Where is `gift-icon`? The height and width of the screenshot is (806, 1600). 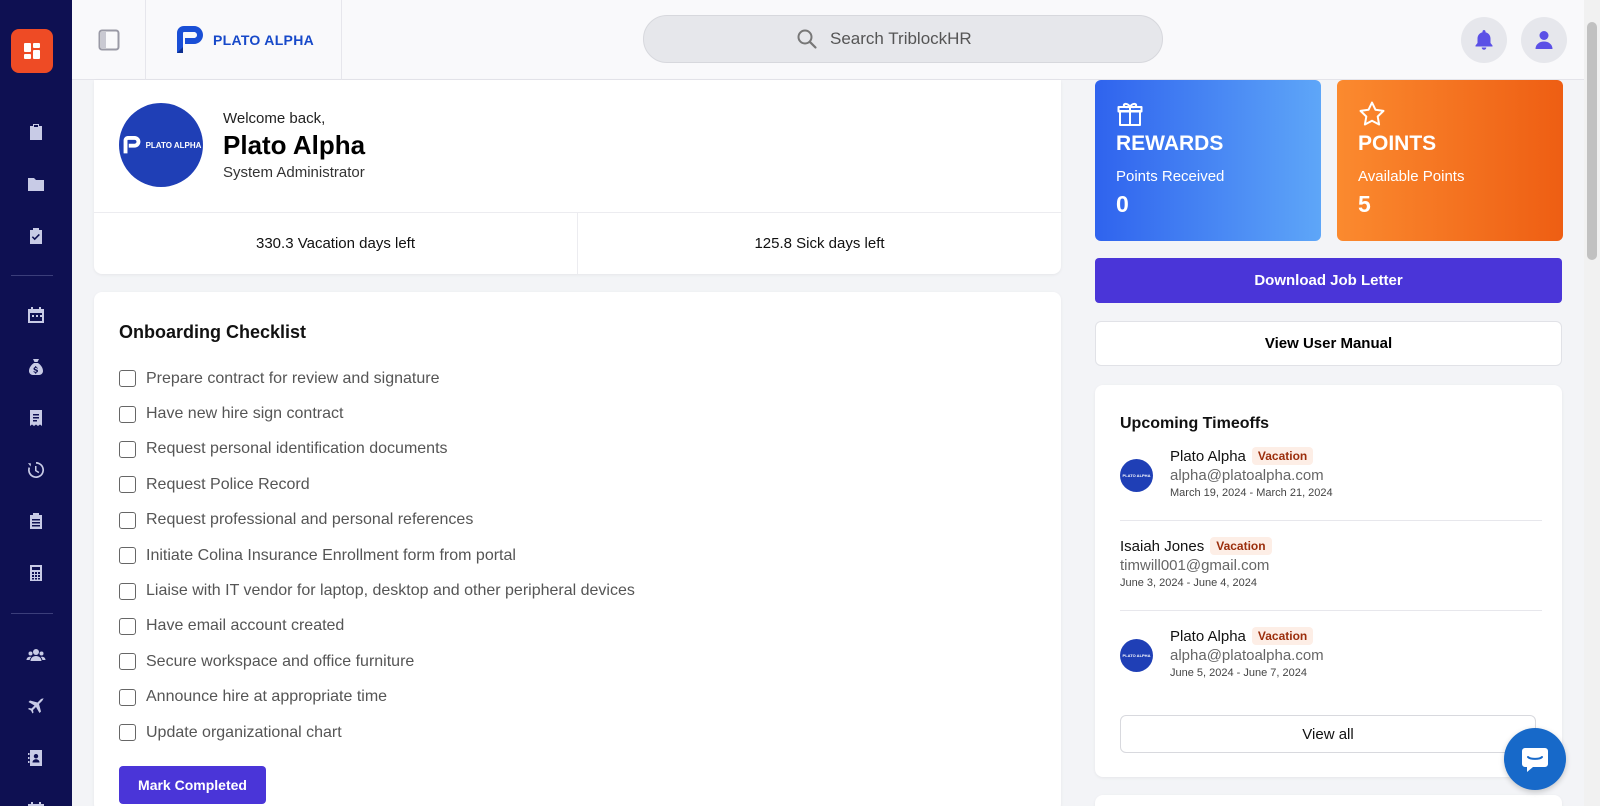 gift-icon is located at coordinates (1130, 114).